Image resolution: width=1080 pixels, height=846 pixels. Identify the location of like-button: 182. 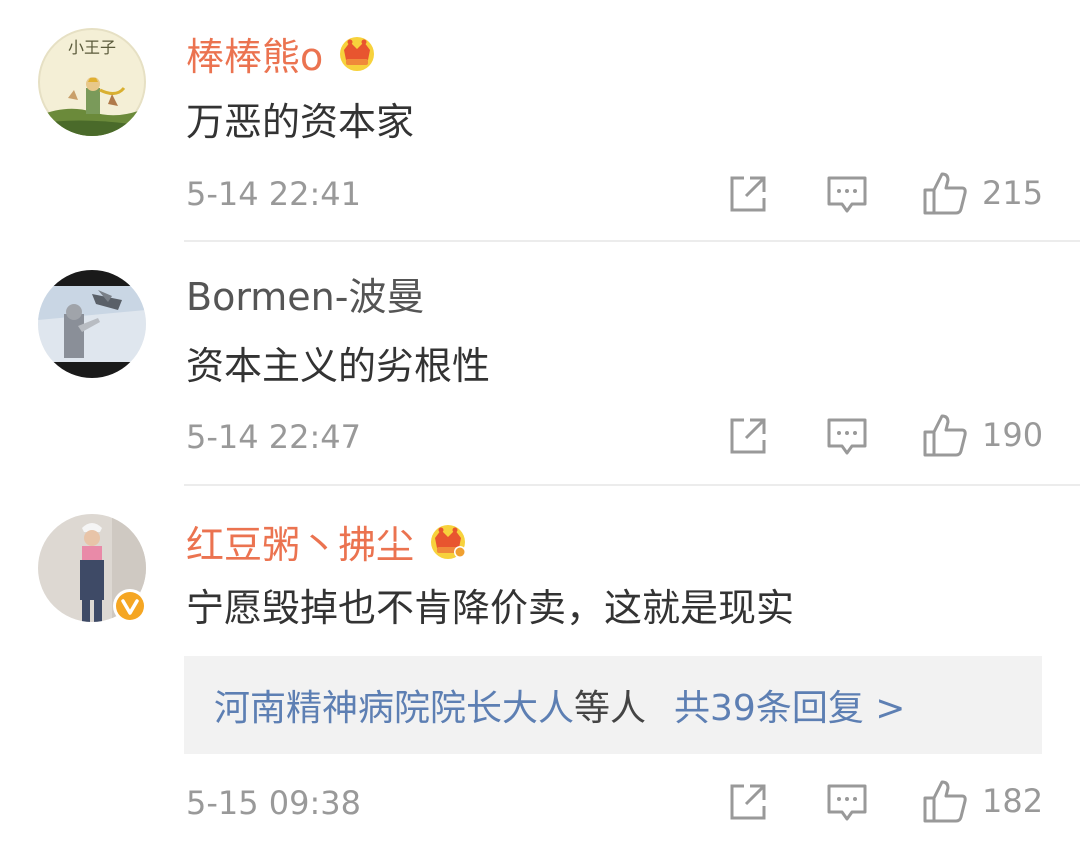
(982, 801).